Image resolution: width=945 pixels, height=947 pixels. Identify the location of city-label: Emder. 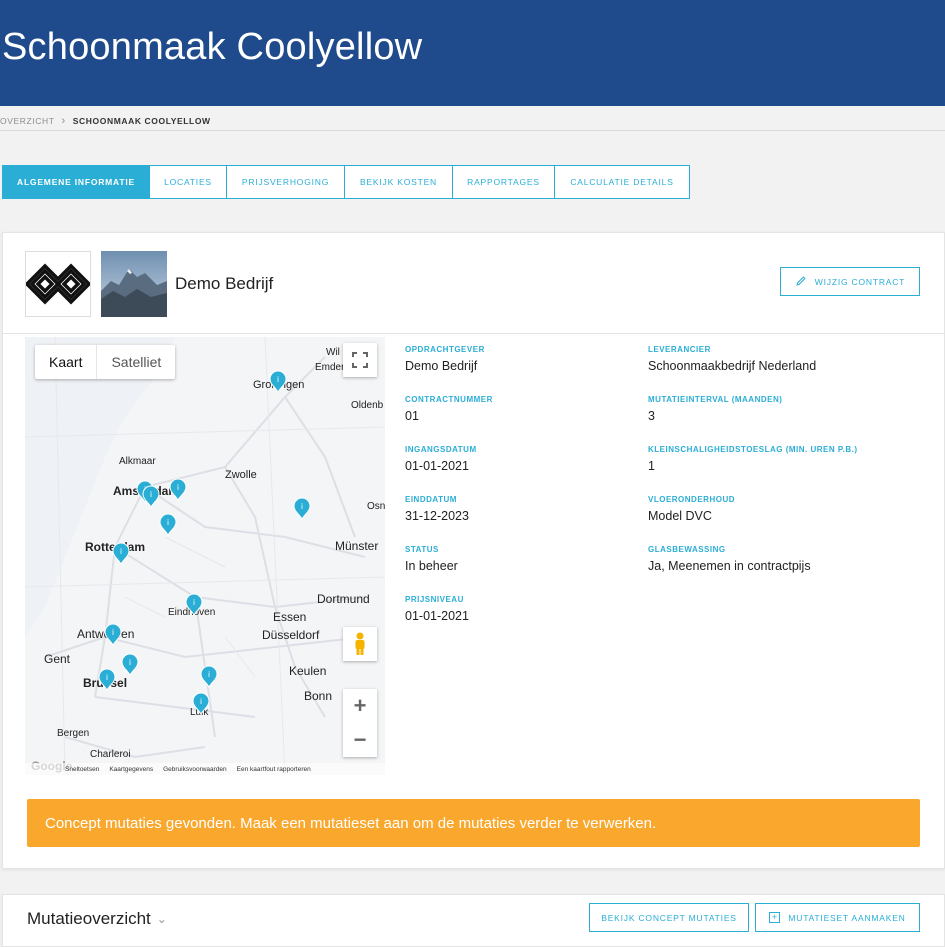
(330, 367).